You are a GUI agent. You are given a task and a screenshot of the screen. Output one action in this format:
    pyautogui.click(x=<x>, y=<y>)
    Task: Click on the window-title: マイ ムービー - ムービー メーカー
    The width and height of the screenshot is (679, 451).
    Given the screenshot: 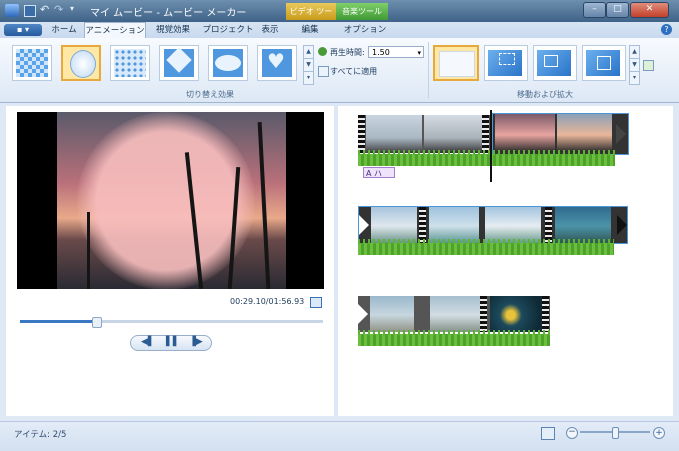 What is the action you would take?
    pyautogui.click(x=168, y=13)
    